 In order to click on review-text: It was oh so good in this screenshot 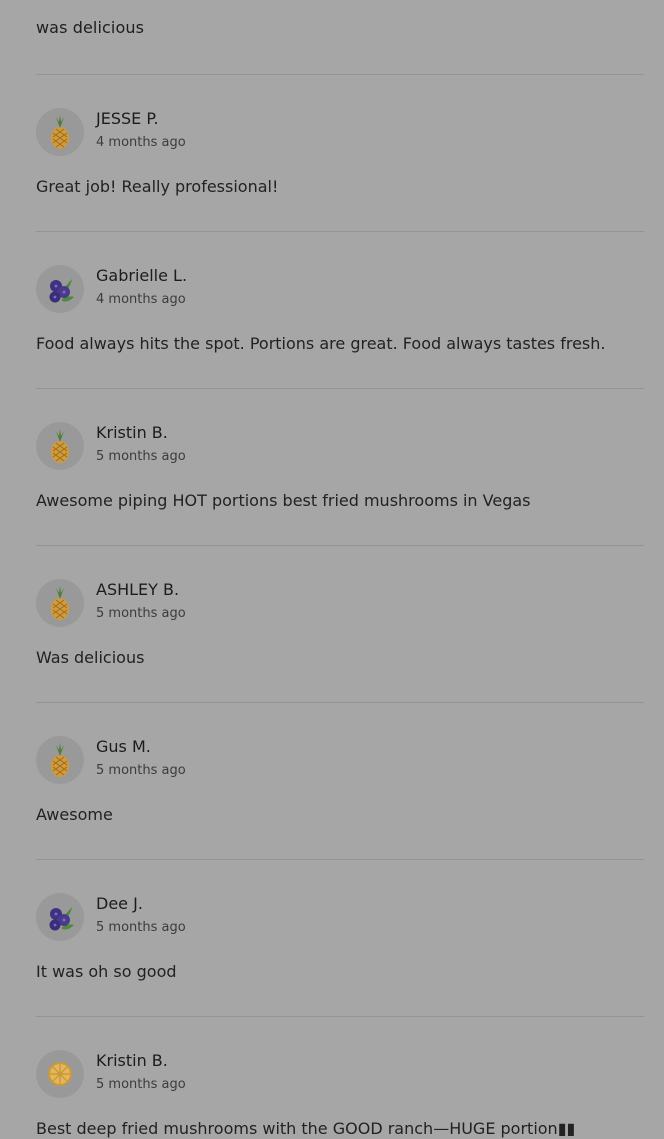, I will do `click(106, 971)`.